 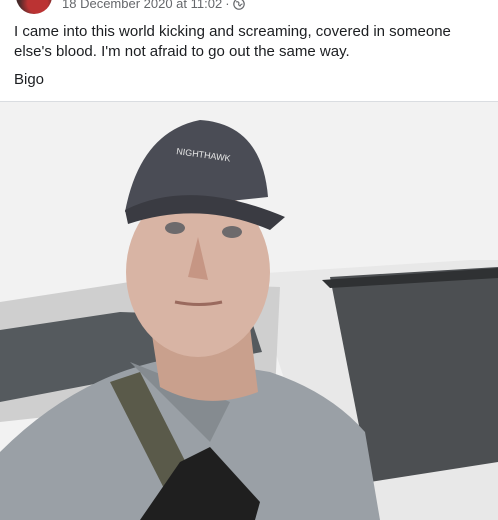 I want to click on post-signature: Bigo, so click(x=29, y=79).